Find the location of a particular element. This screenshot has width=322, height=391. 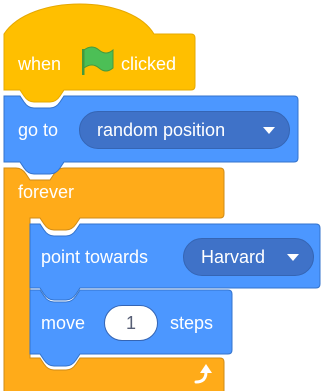

steps-label: steps is located at coordinates (192, 323).